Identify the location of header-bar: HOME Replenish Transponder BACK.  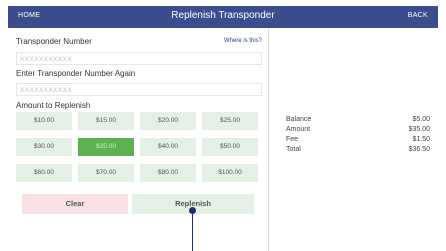
(223, 17).